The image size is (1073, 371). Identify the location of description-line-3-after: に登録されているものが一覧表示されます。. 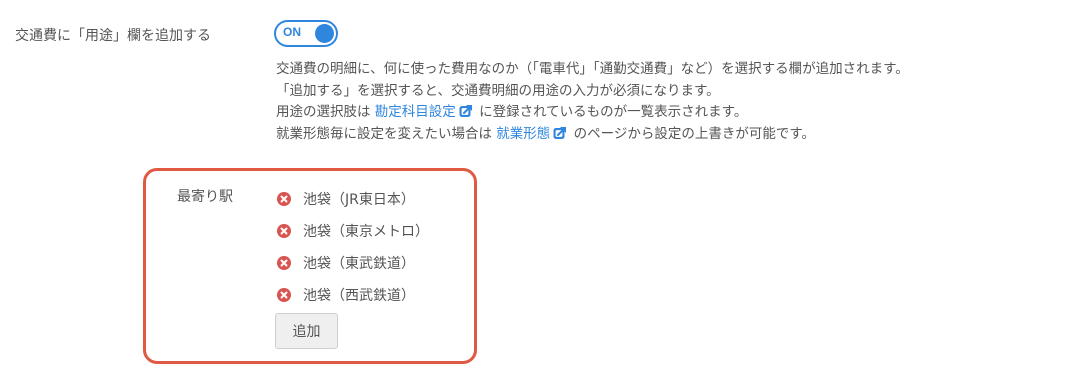
(611, 112).